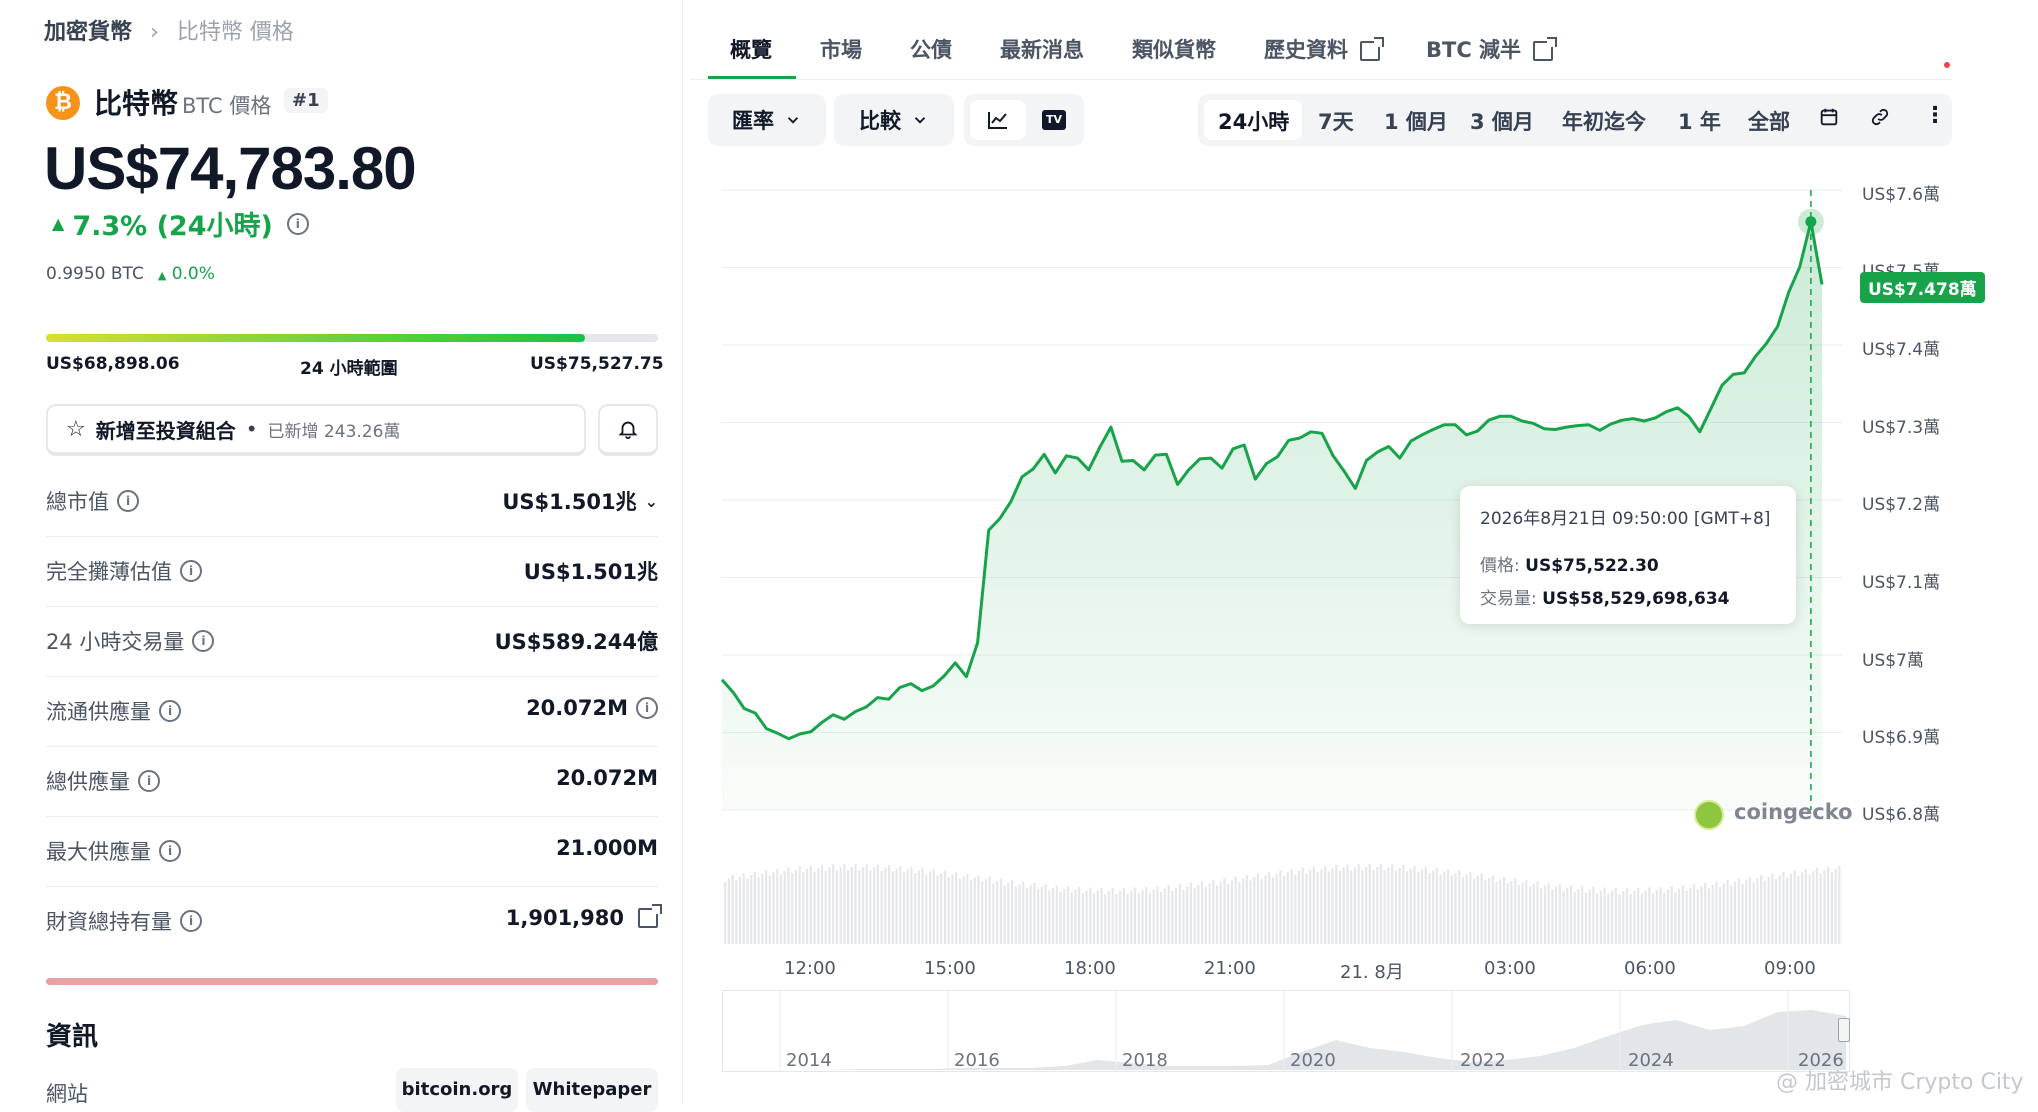 The height and width of the screenshot is (1112, 2038). Describe the element at coordinates (1901, 195) in the screenshot. I see `y-tick-label: US$7.6萬` at that location.